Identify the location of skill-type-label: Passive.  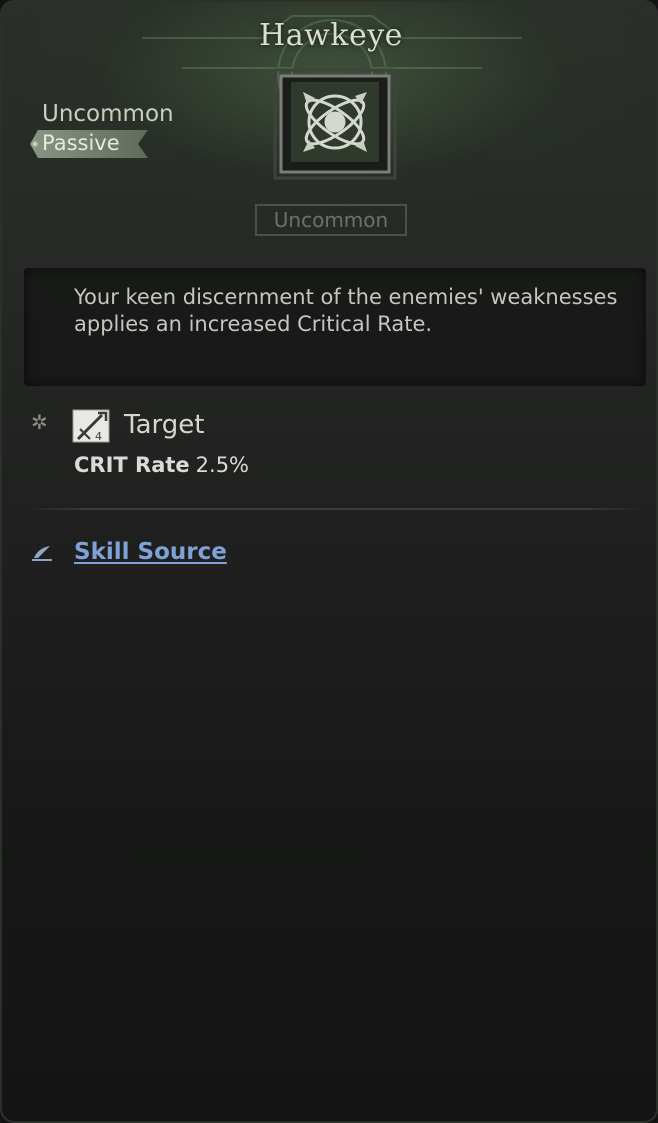
(81, 143).